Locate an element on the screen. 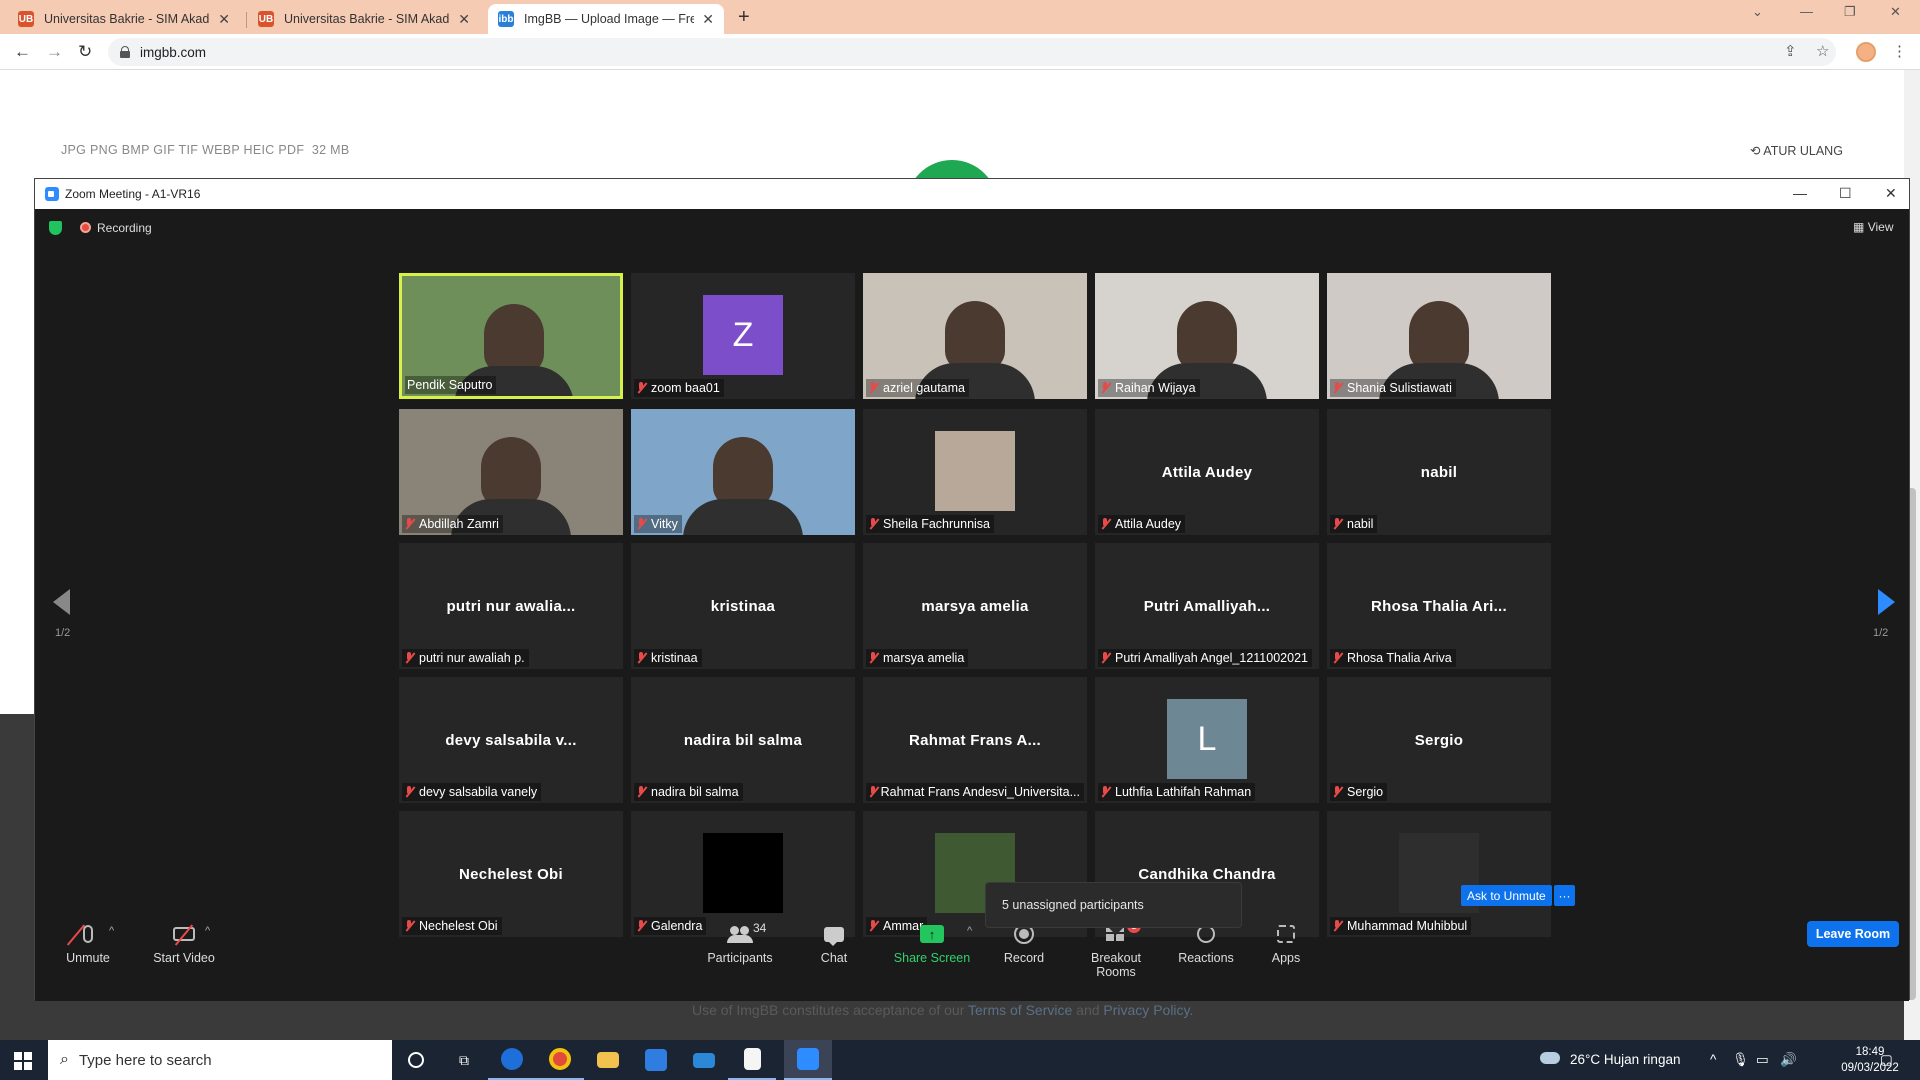  microphone-tray-icon: 🎙 is located at coordinates (1740, 1060).